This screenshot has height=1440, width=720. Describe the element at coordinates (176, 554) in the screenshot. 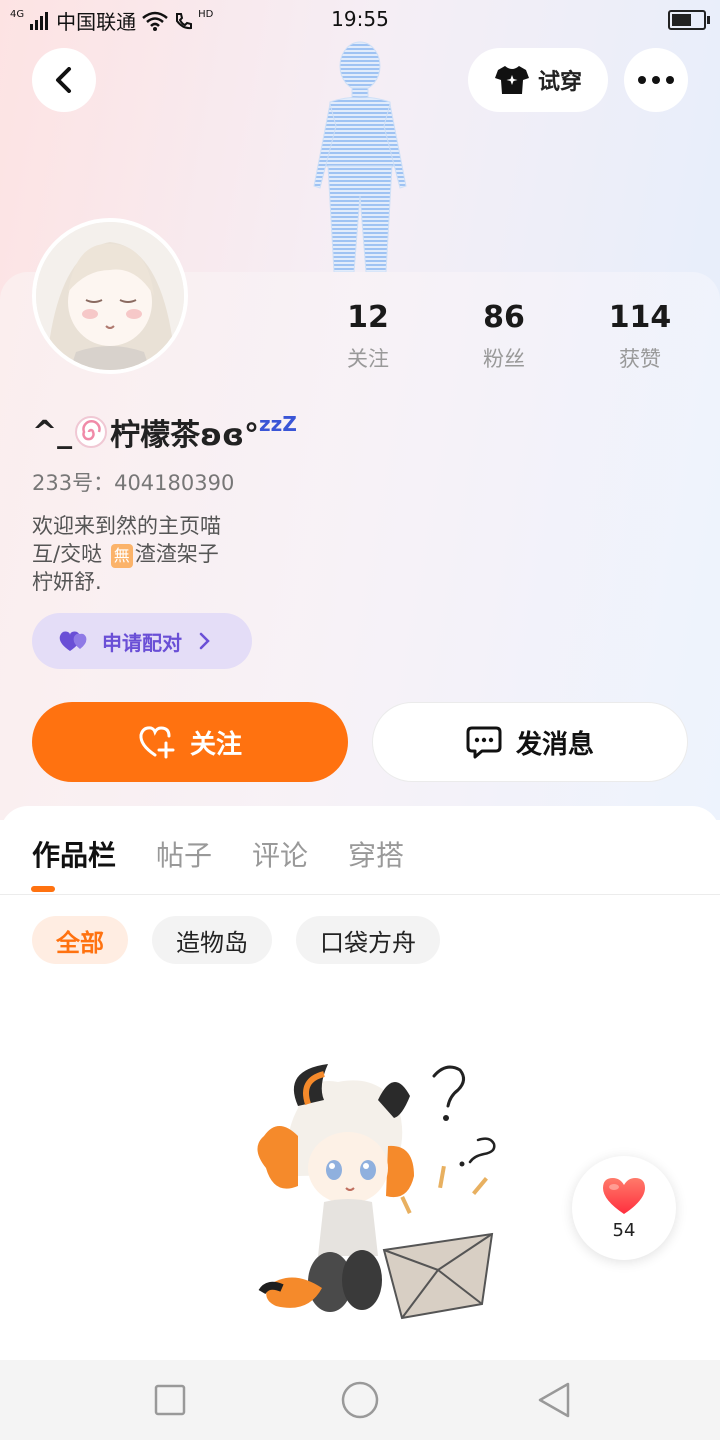

I see `bio-line: 渣渣架子` at that location.